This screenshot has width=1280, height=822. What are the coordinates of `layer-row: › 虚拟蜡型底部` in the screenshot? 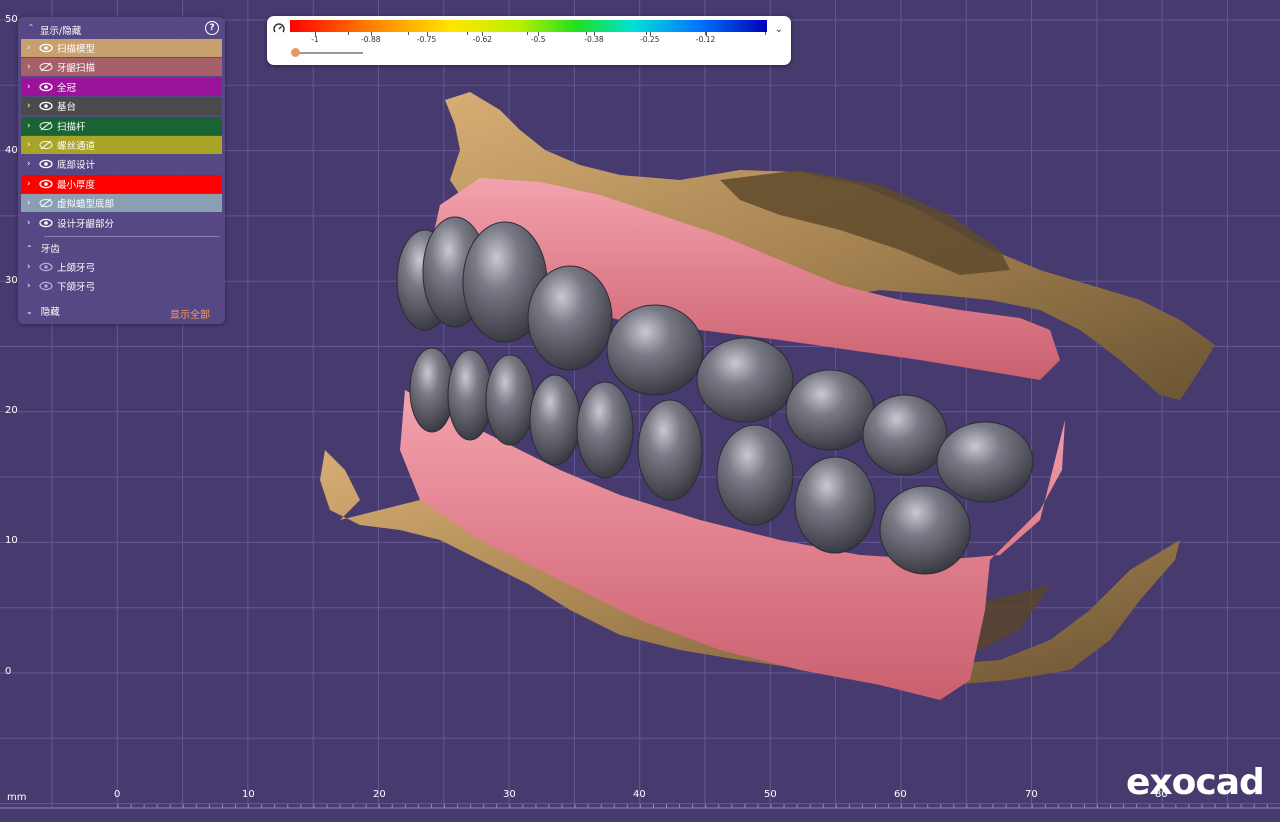 It's located at (121, 203).